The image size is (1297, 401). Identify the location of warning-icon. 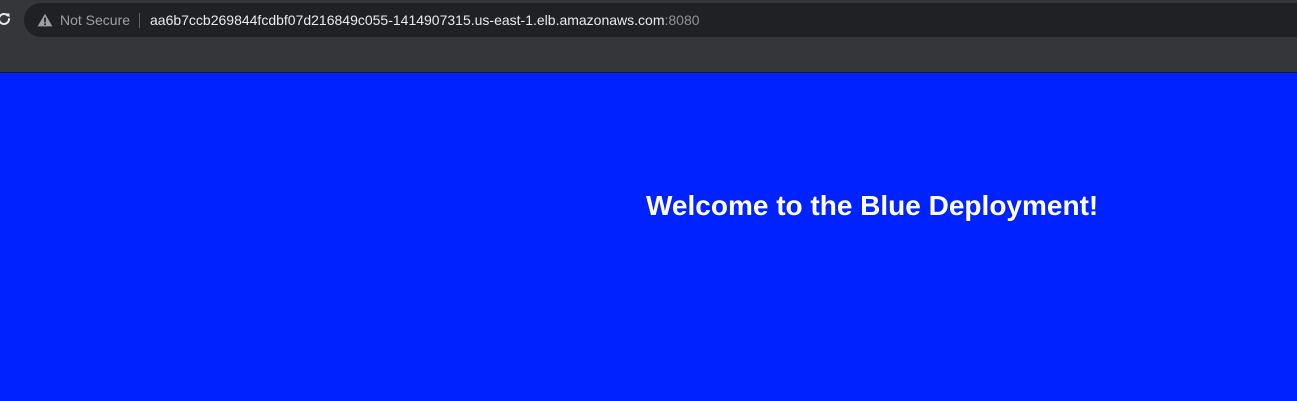
(45, 20).